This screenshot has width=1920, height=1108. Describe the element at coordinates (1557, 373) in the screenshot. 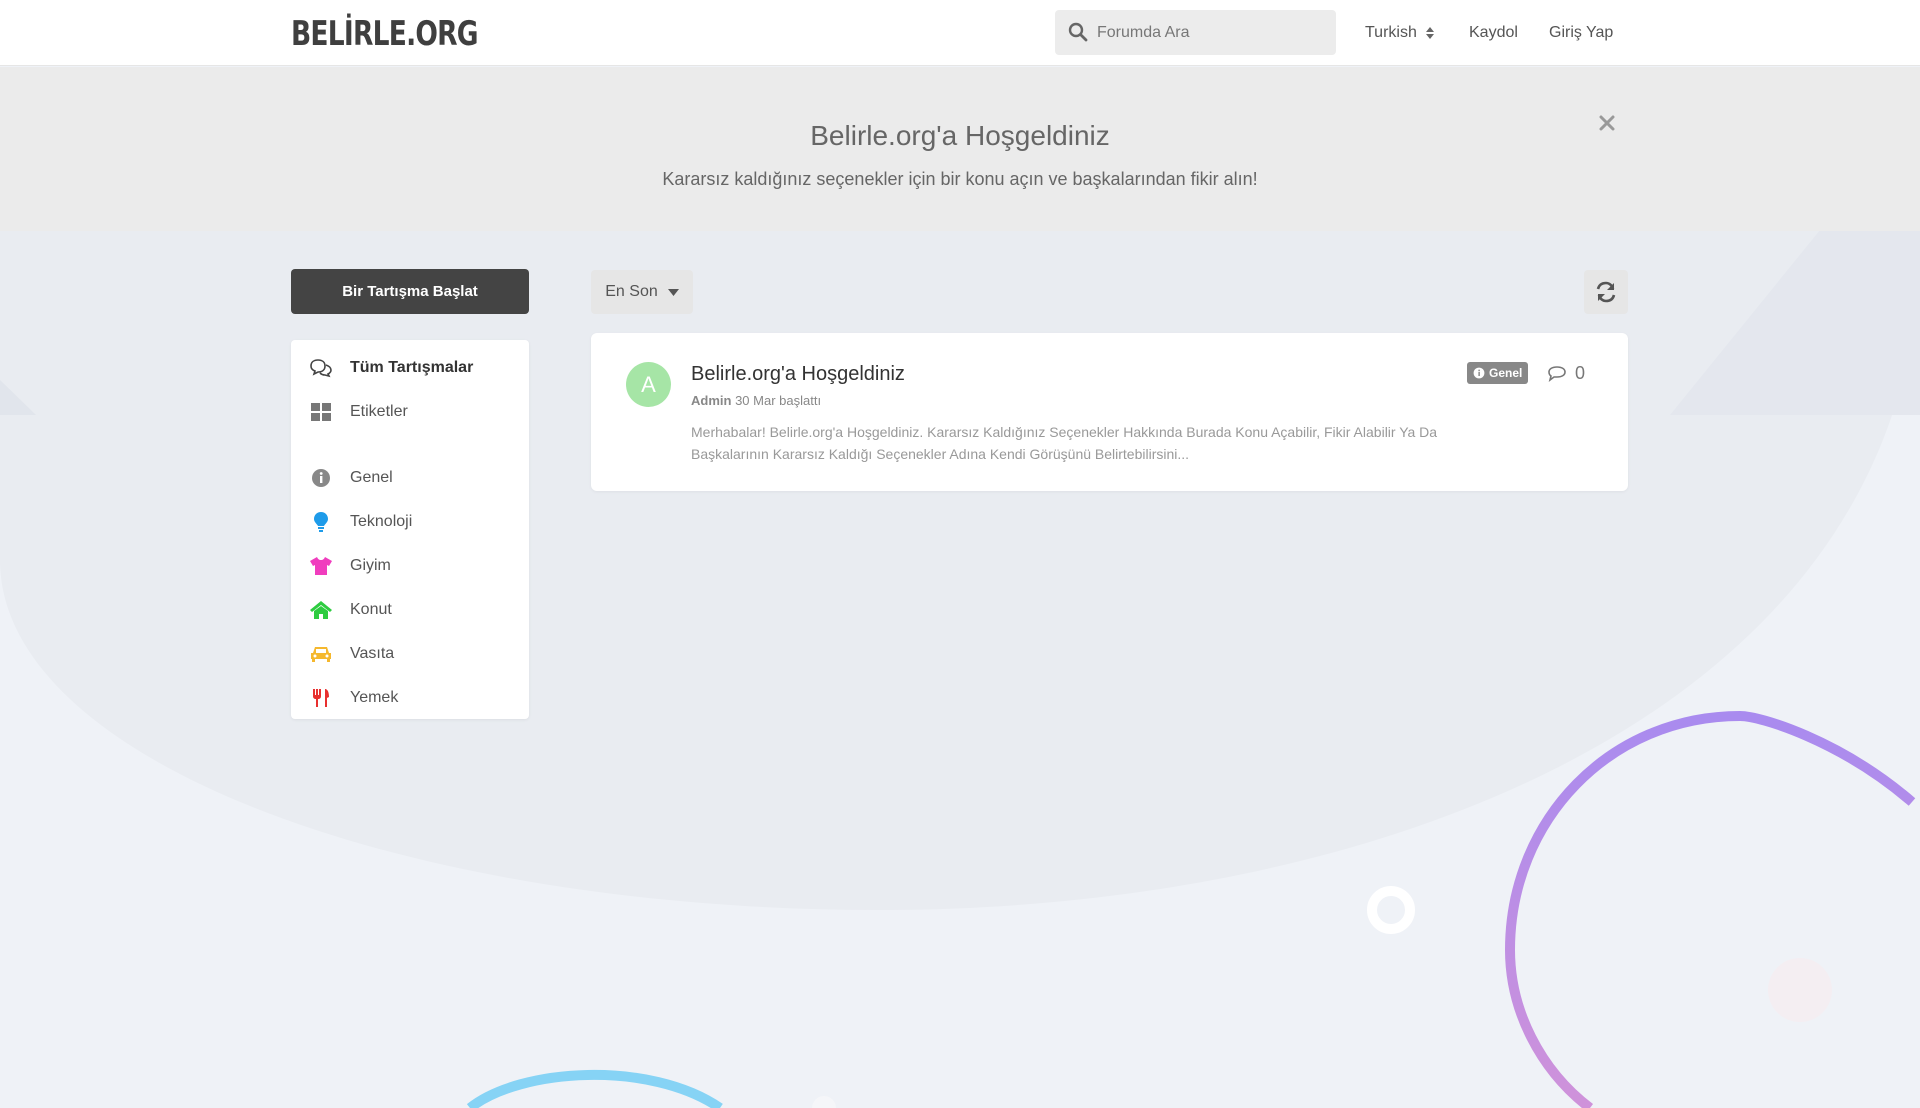

I see `comment-icon` at that location.